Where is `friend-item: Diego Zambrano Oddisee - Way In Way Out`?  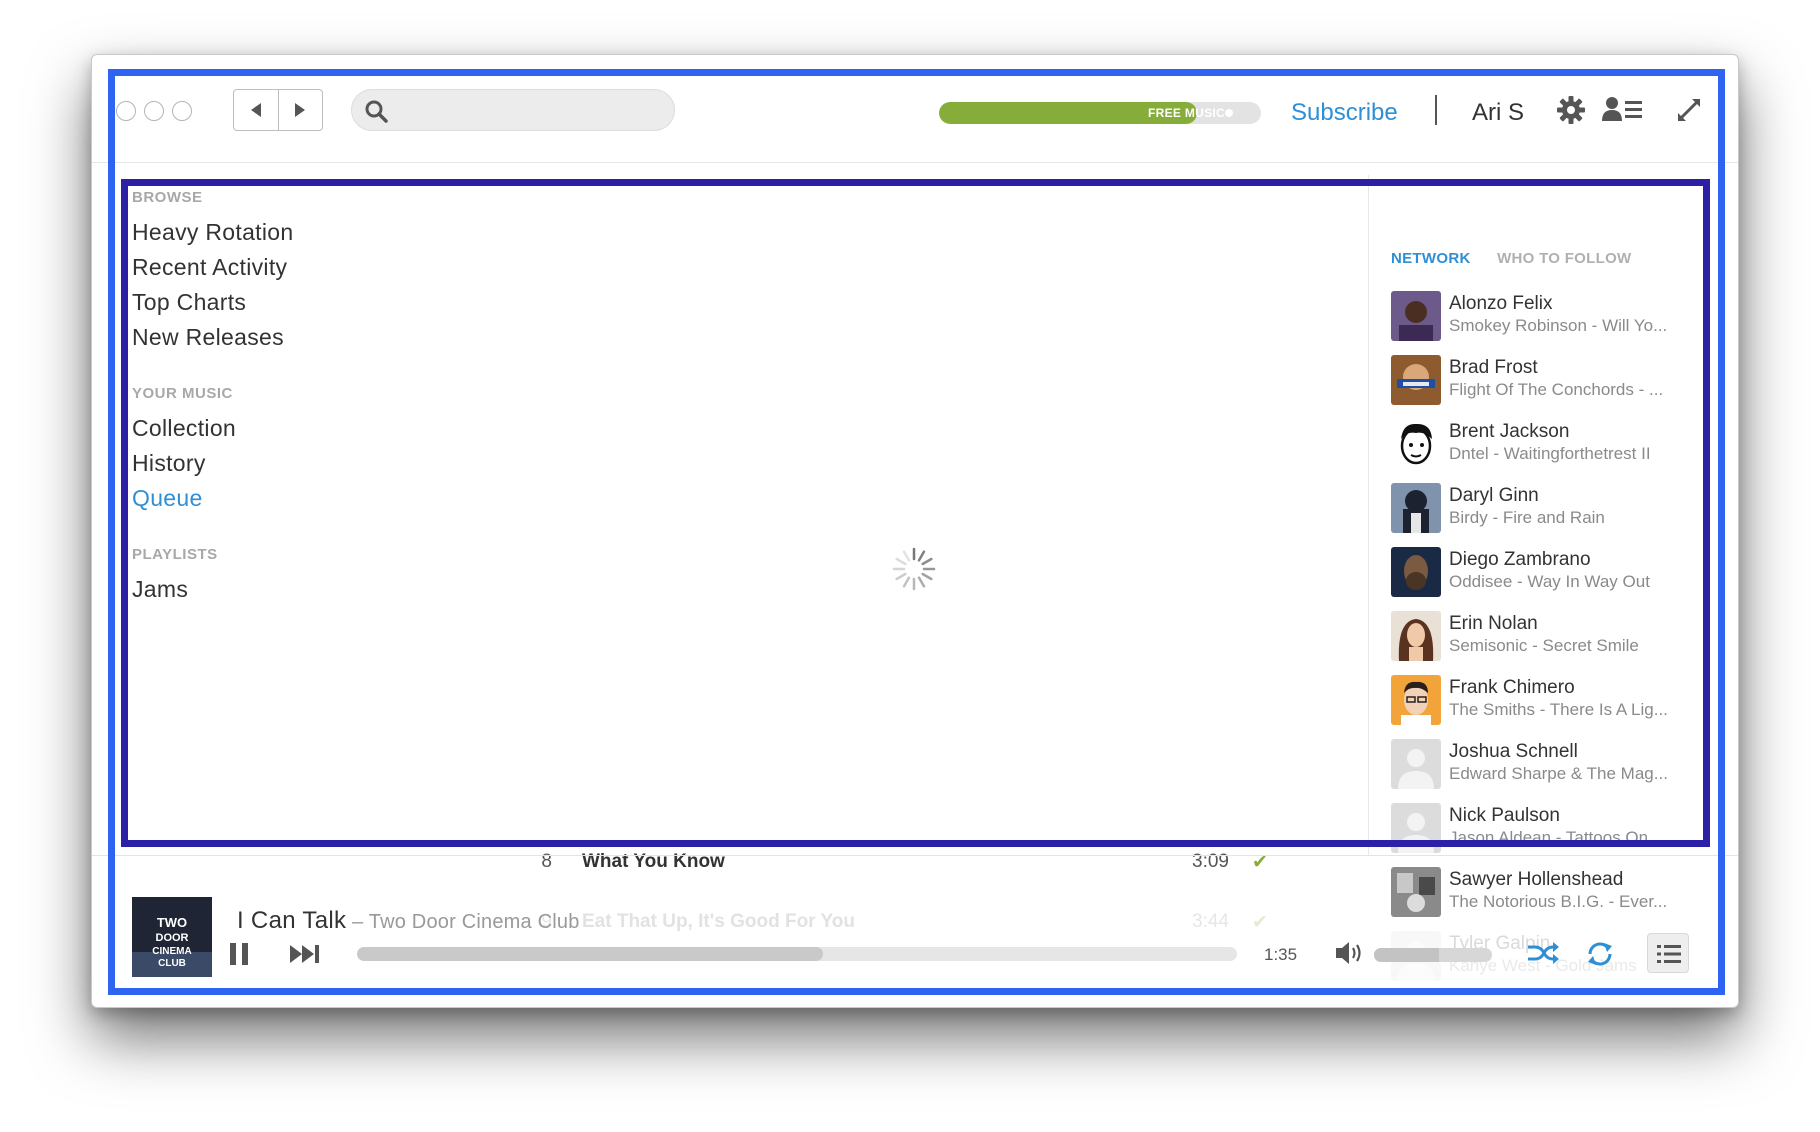
friend-item: Diego Zambrano Oddisee - Way In Way Out is located at coordinates (1551, 573).